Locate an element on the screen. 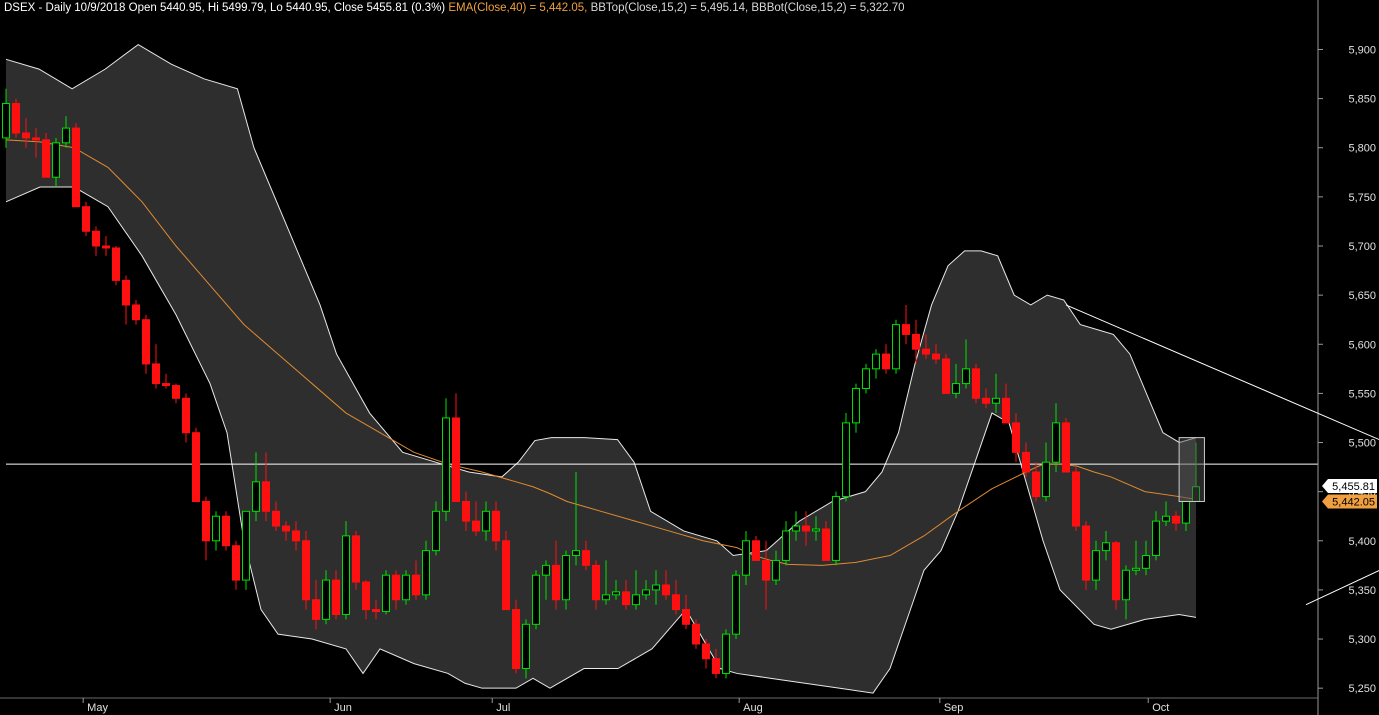 The width and height of the screenshot is (1379, 715). y-tick-label: 5,600 is located at coordinates (1362, 345).